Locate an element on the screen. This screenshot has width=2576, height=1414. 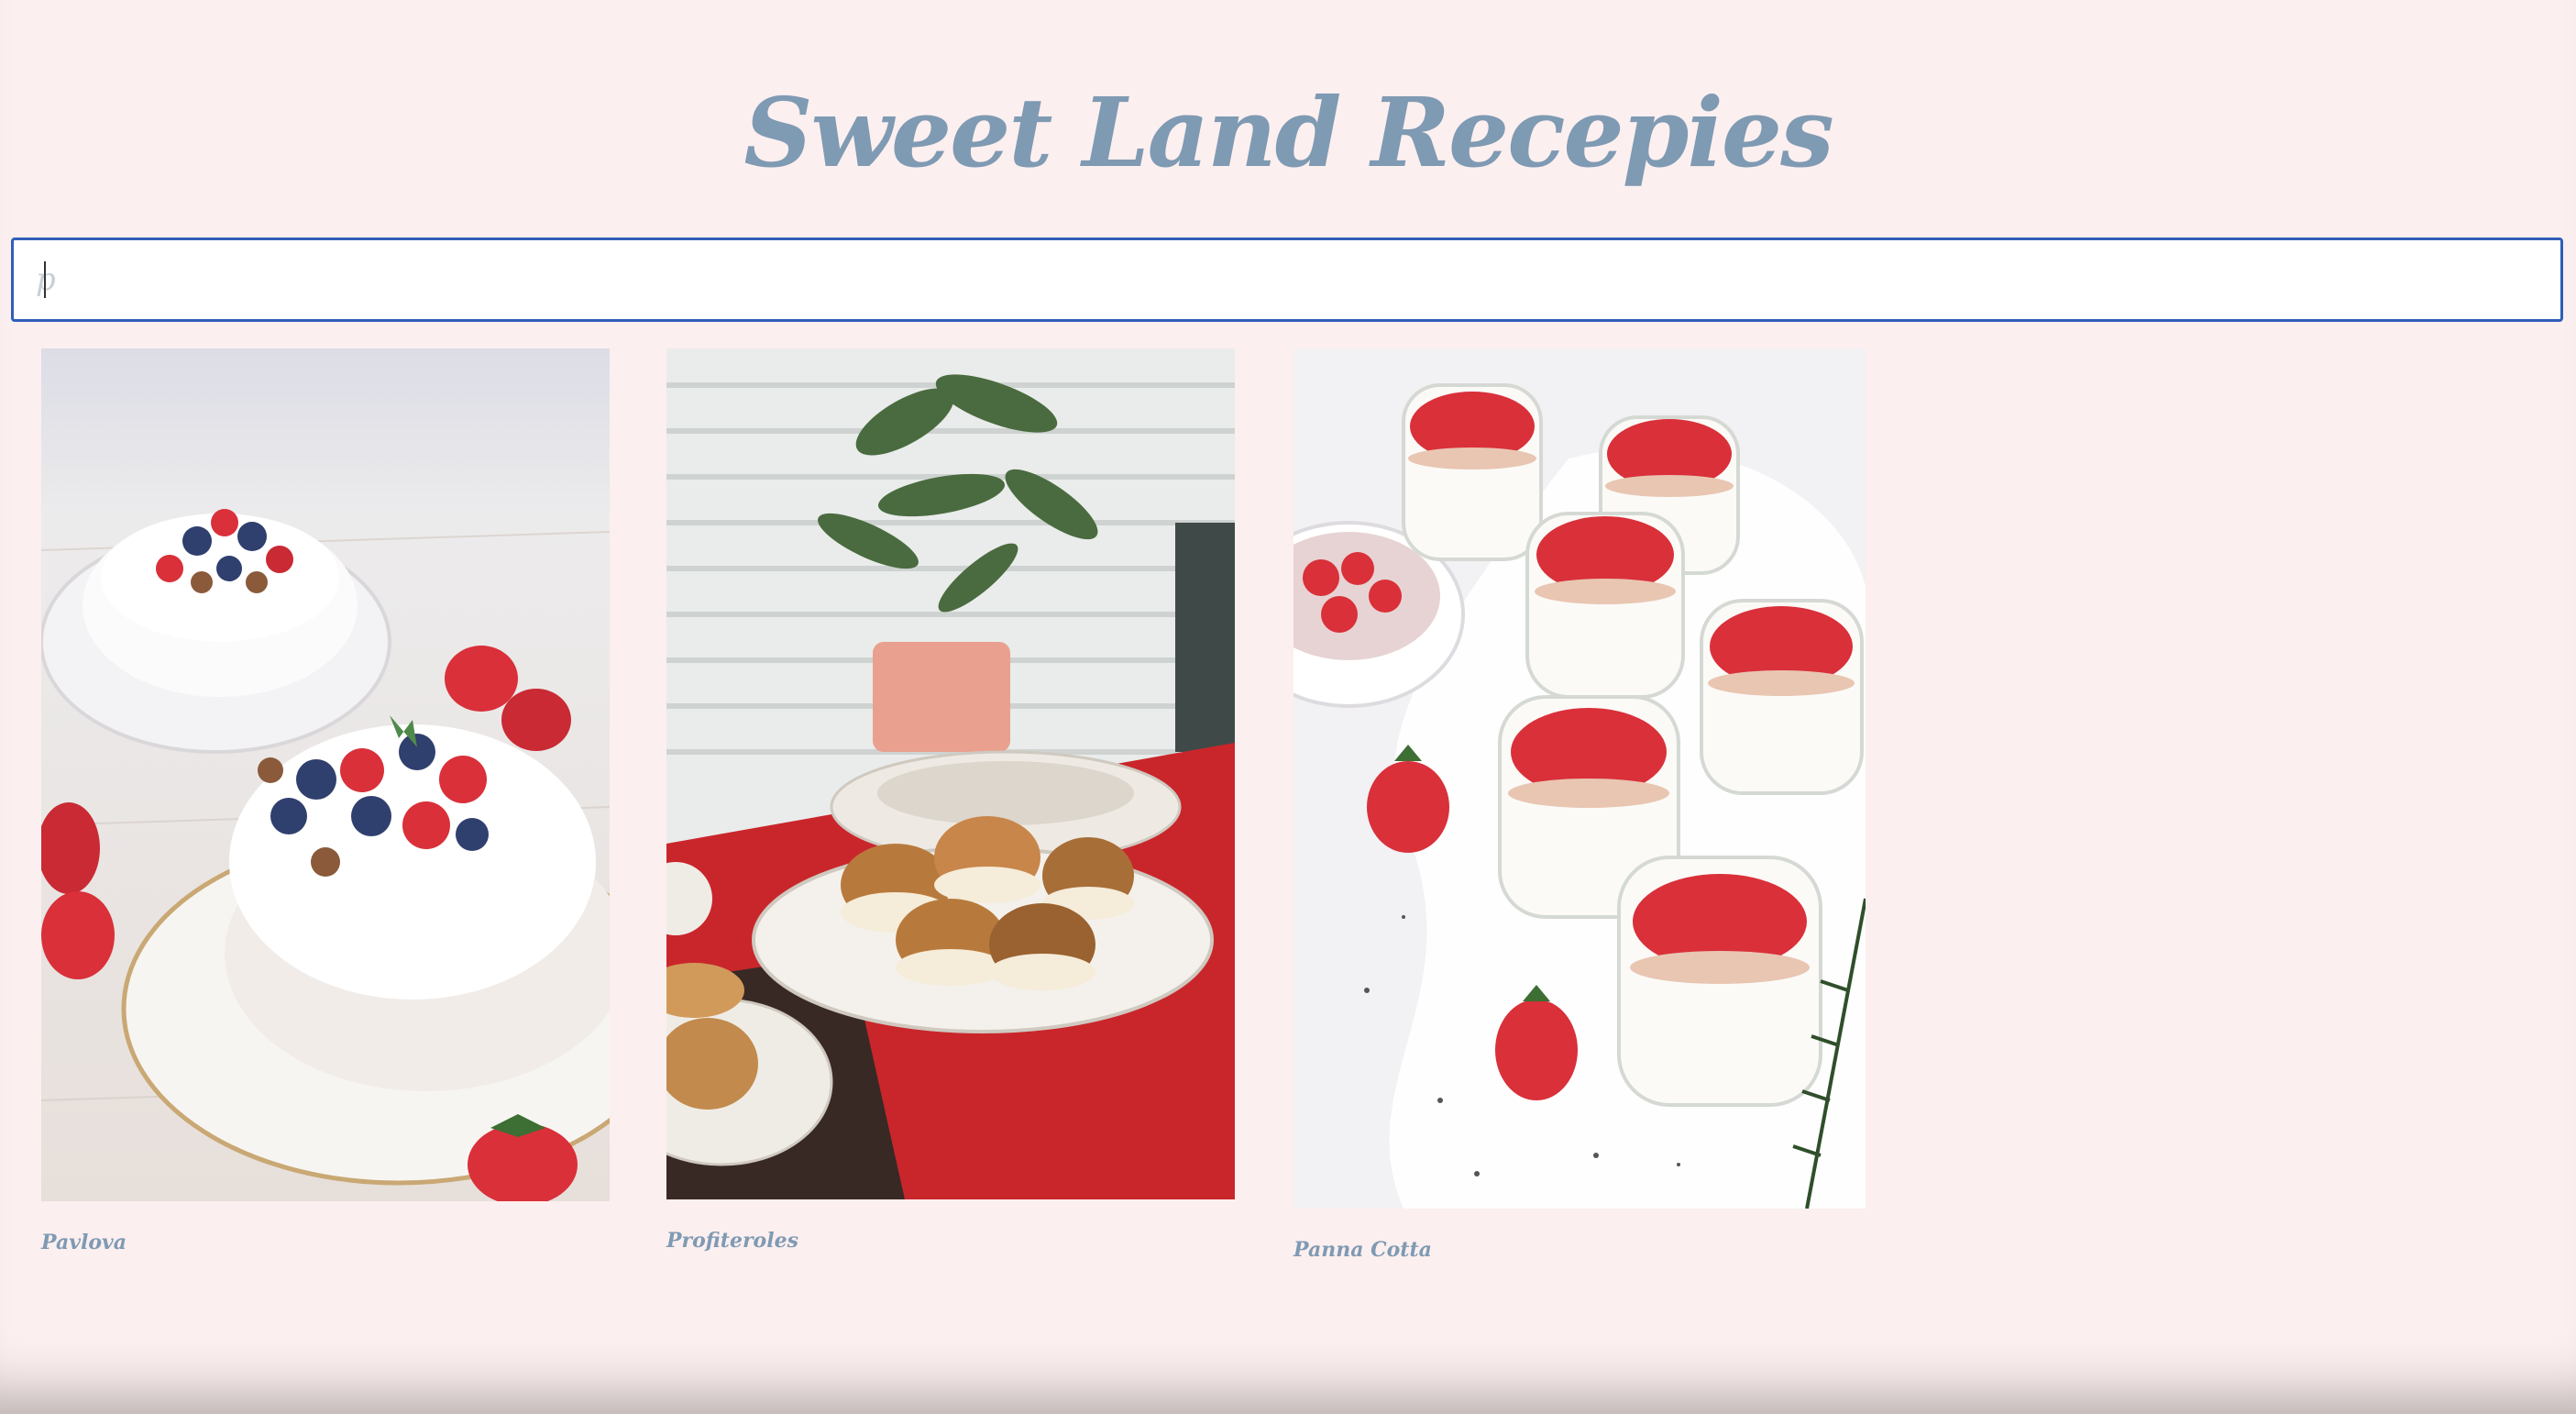
recipe-name: Pavlova is located at coordinates (84, 1242).